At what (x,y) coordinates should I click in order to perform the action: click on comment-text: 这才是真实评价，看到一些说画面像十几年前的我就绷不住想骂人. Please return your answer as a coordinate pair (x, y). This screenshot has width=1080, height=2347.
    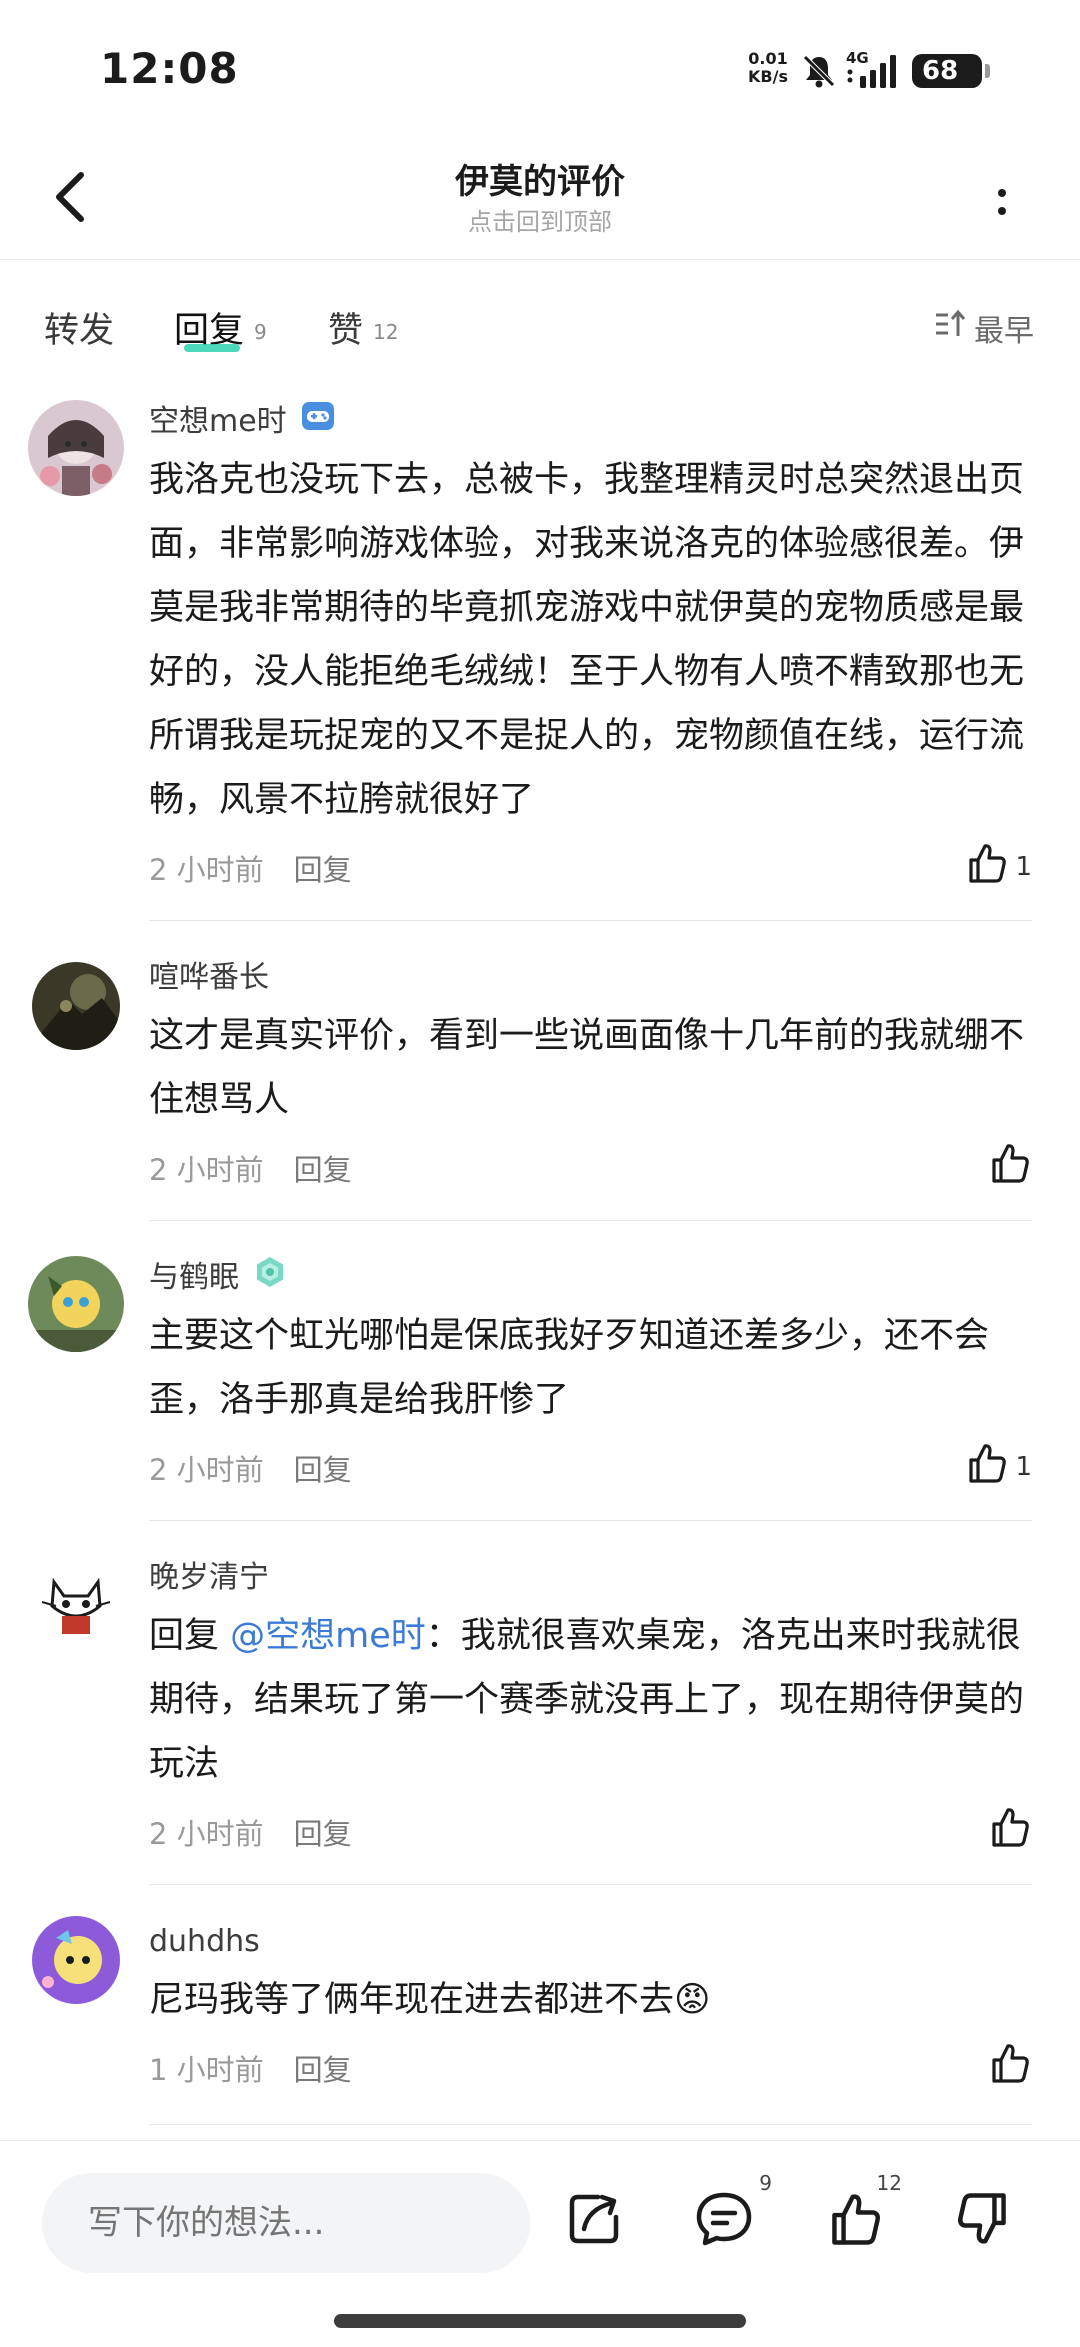
    Looking at the image, I should click on (587, 1068).